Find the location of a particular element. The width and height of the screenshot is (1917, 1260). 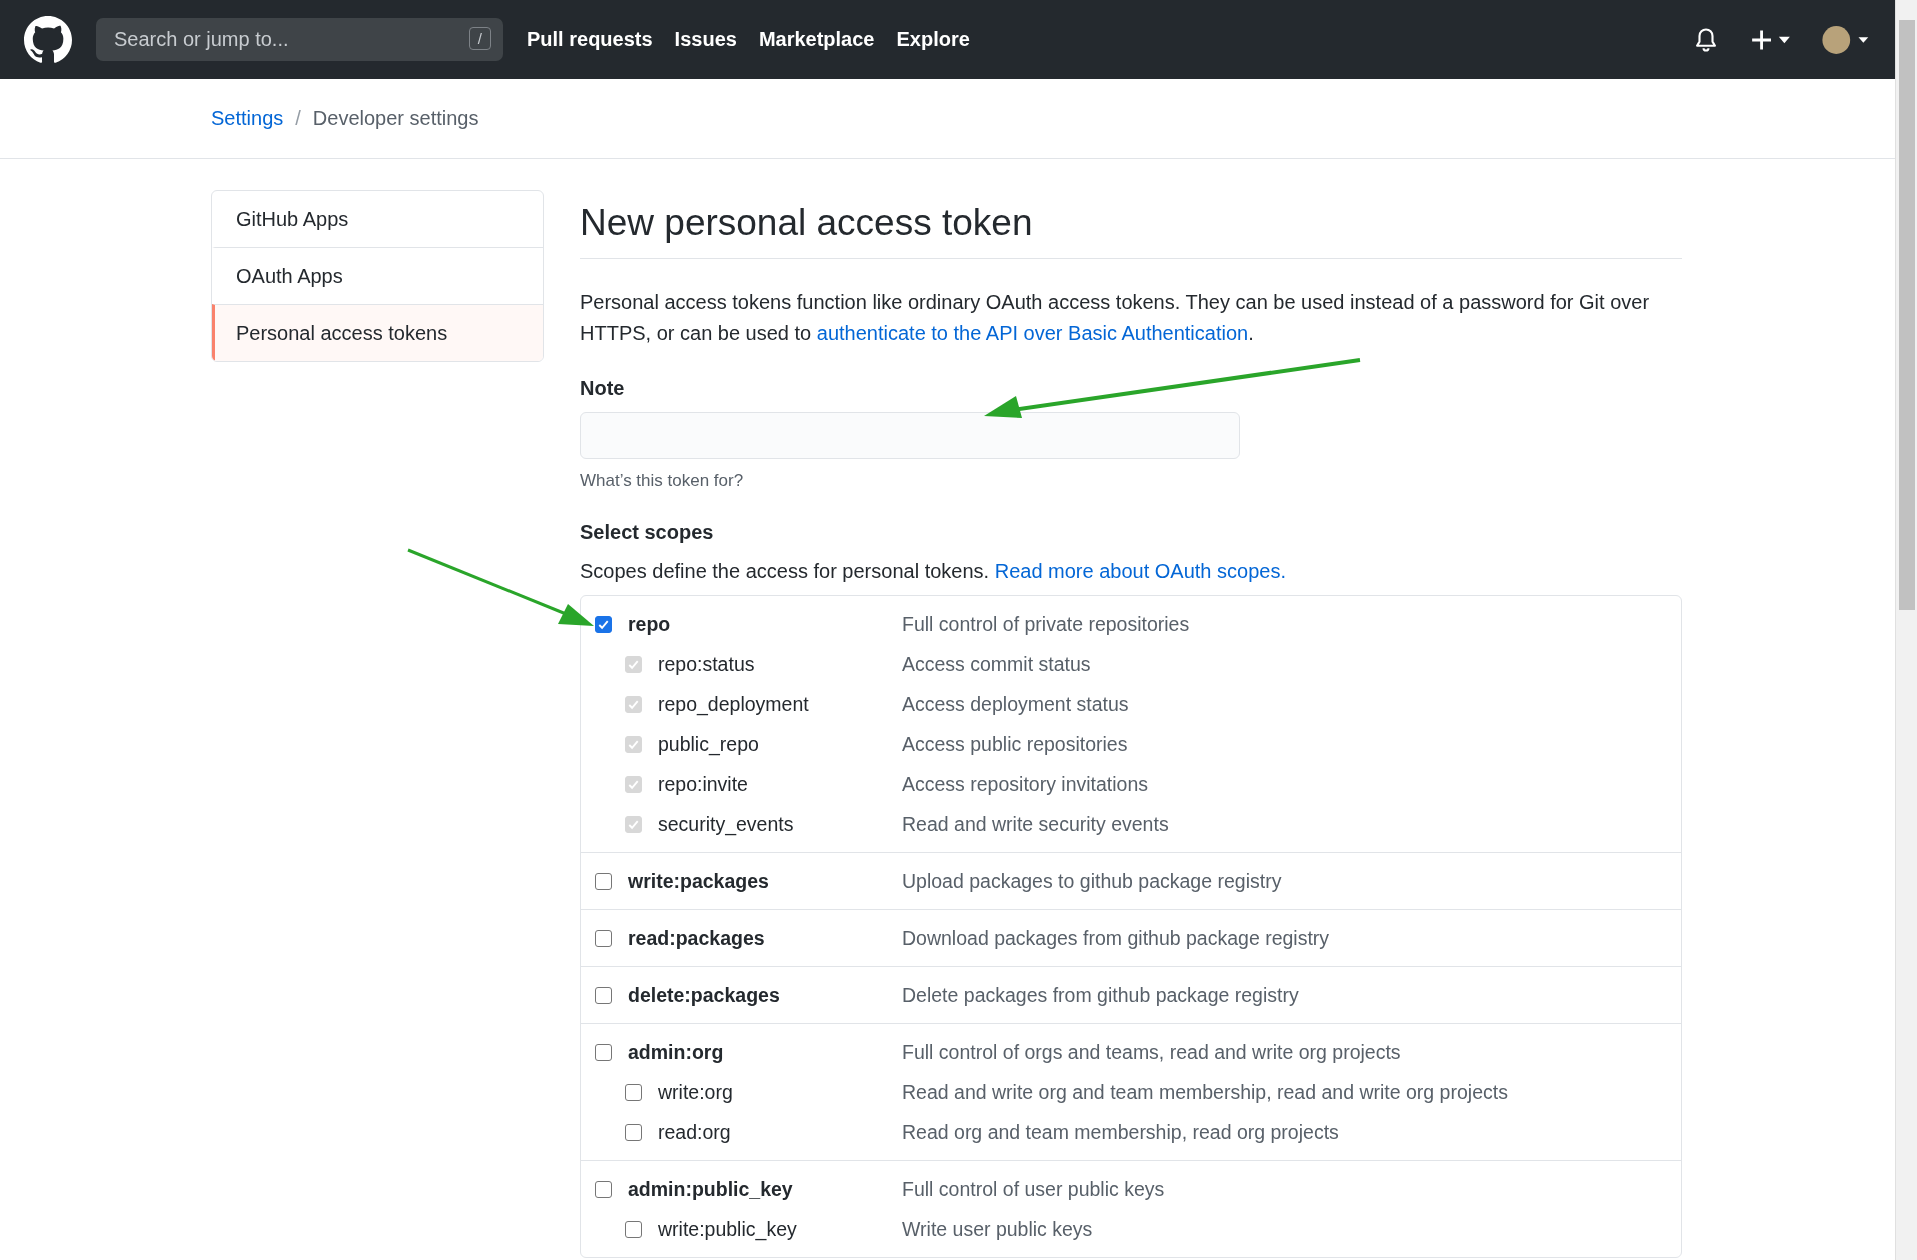

scopes-description: Scopes define the access for personal tokens. Read more about OAuth scopes. is located at coordinates (933, 571).